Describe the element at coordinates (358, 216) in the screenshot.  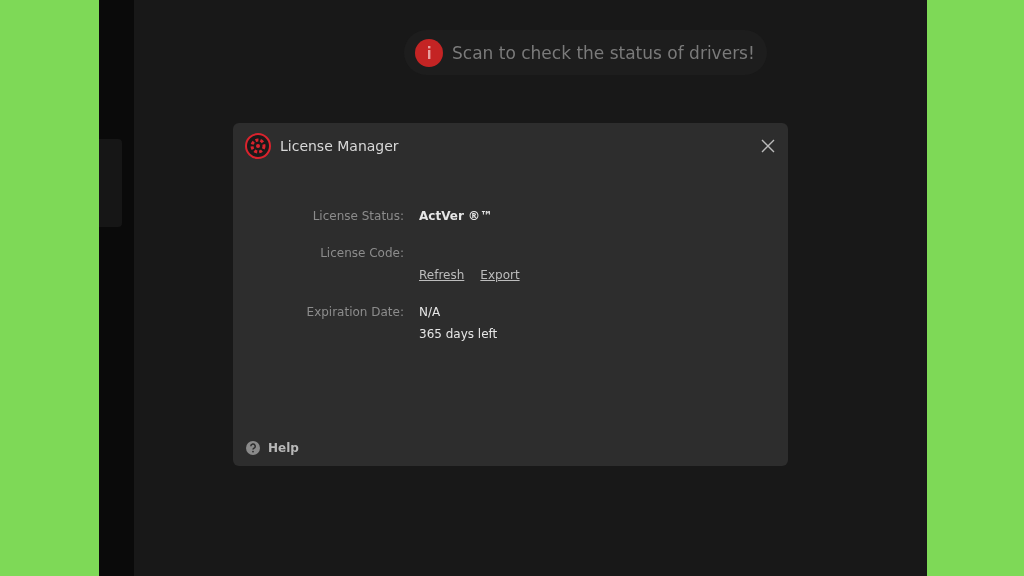
I see `field-label: License Status:` at that location.